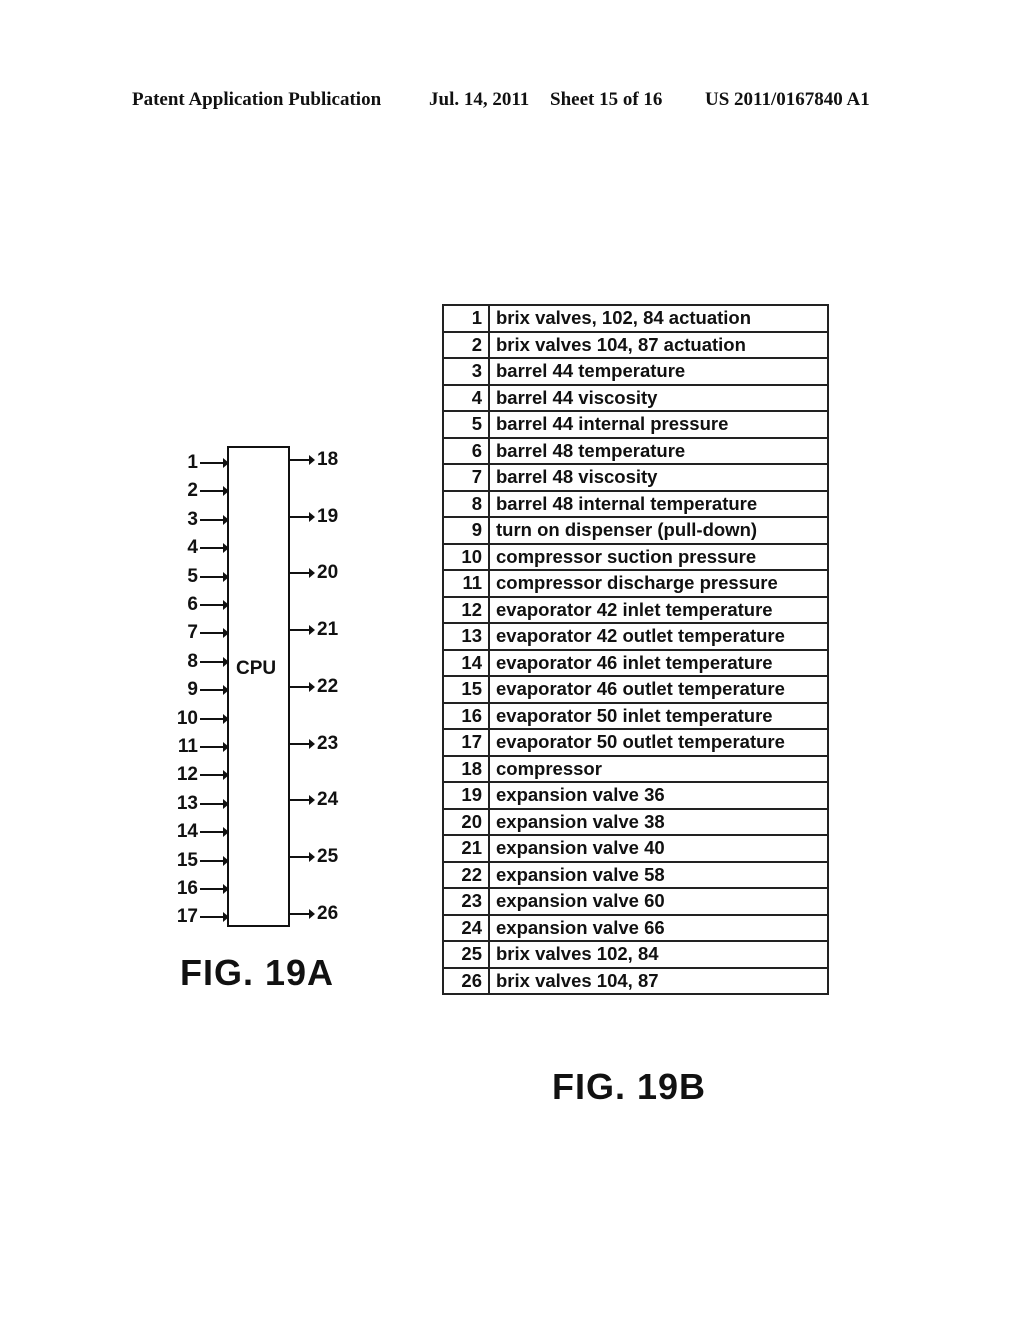 Image resolution: width=1024 pixels, height=1320 pixels. Describe the element at coordinates (466, 530) in the screenshot. I see `signal-number: 9` at that location.